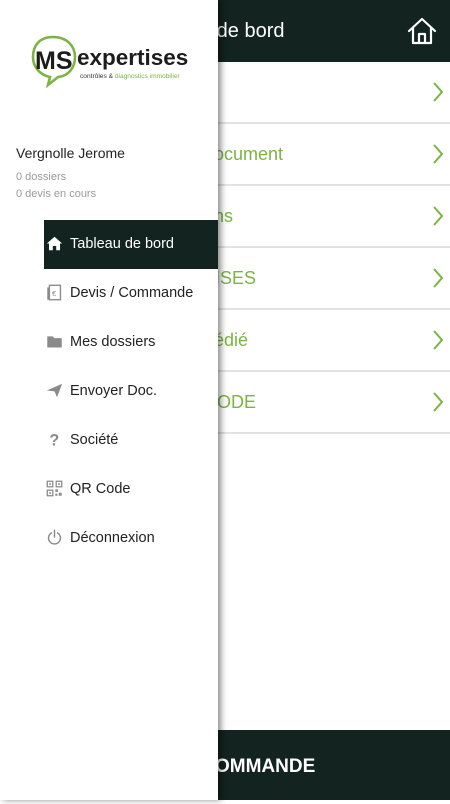 This screenshot has width=450, height=804. I want to click on invoice-icon: €, so click(54, 292).